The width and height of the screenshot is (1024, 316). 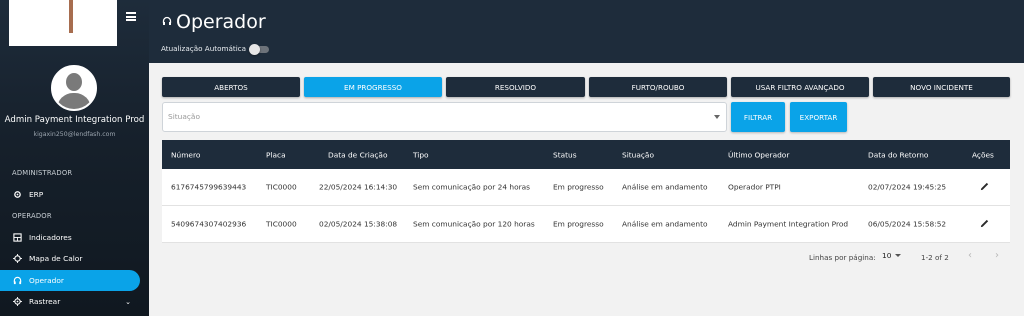 I want to click on auto-update-label: Atualização Automática, so click(x=204, y=48).